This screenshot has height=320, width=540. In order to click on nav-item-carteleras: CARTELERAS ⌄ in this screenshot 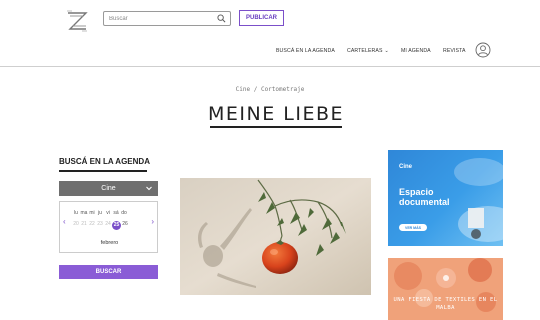, I will do `click(368, 51)`.